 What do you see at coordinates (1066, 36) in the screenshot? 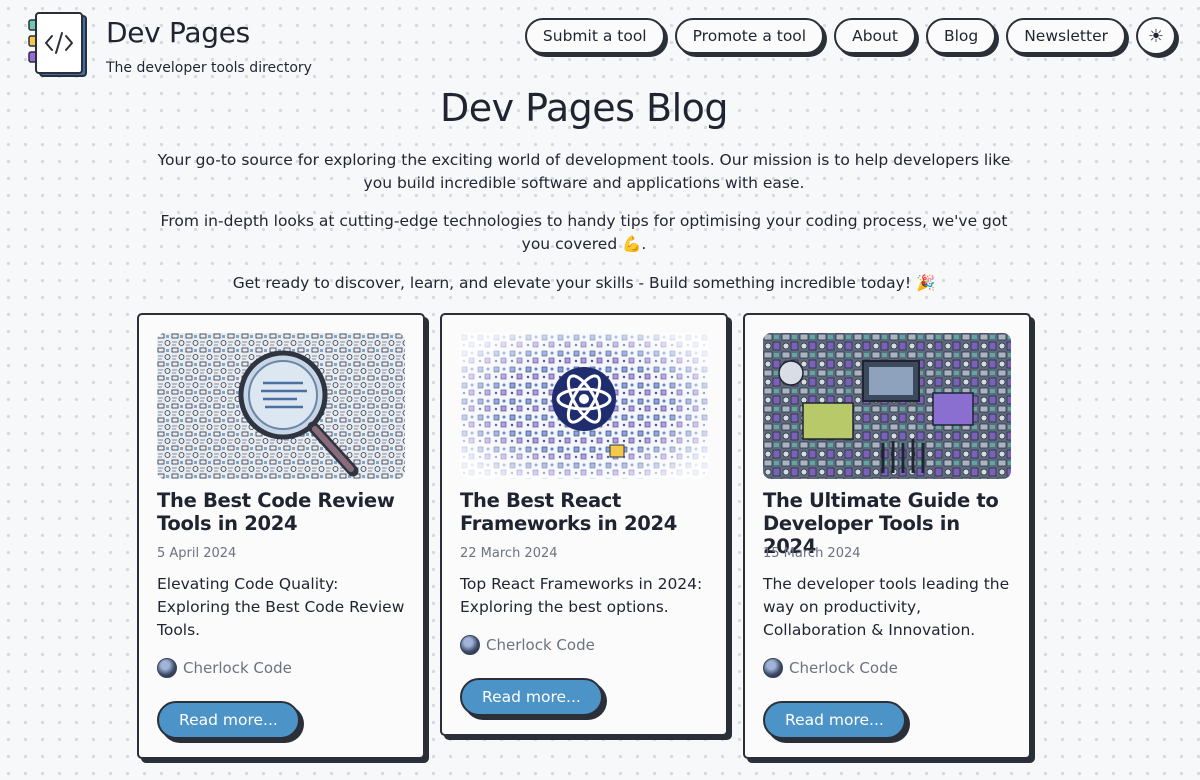
I see `nav-newsletter: Newsletter` at bounding box center [1066, 36].